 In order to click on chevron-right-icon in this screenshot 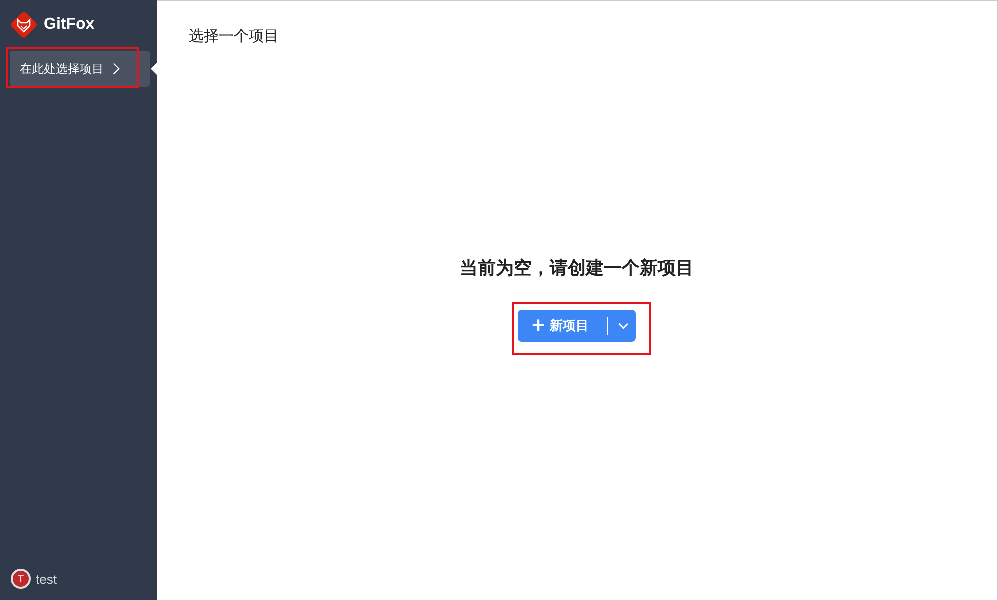, I will do `click(116, 69)`.